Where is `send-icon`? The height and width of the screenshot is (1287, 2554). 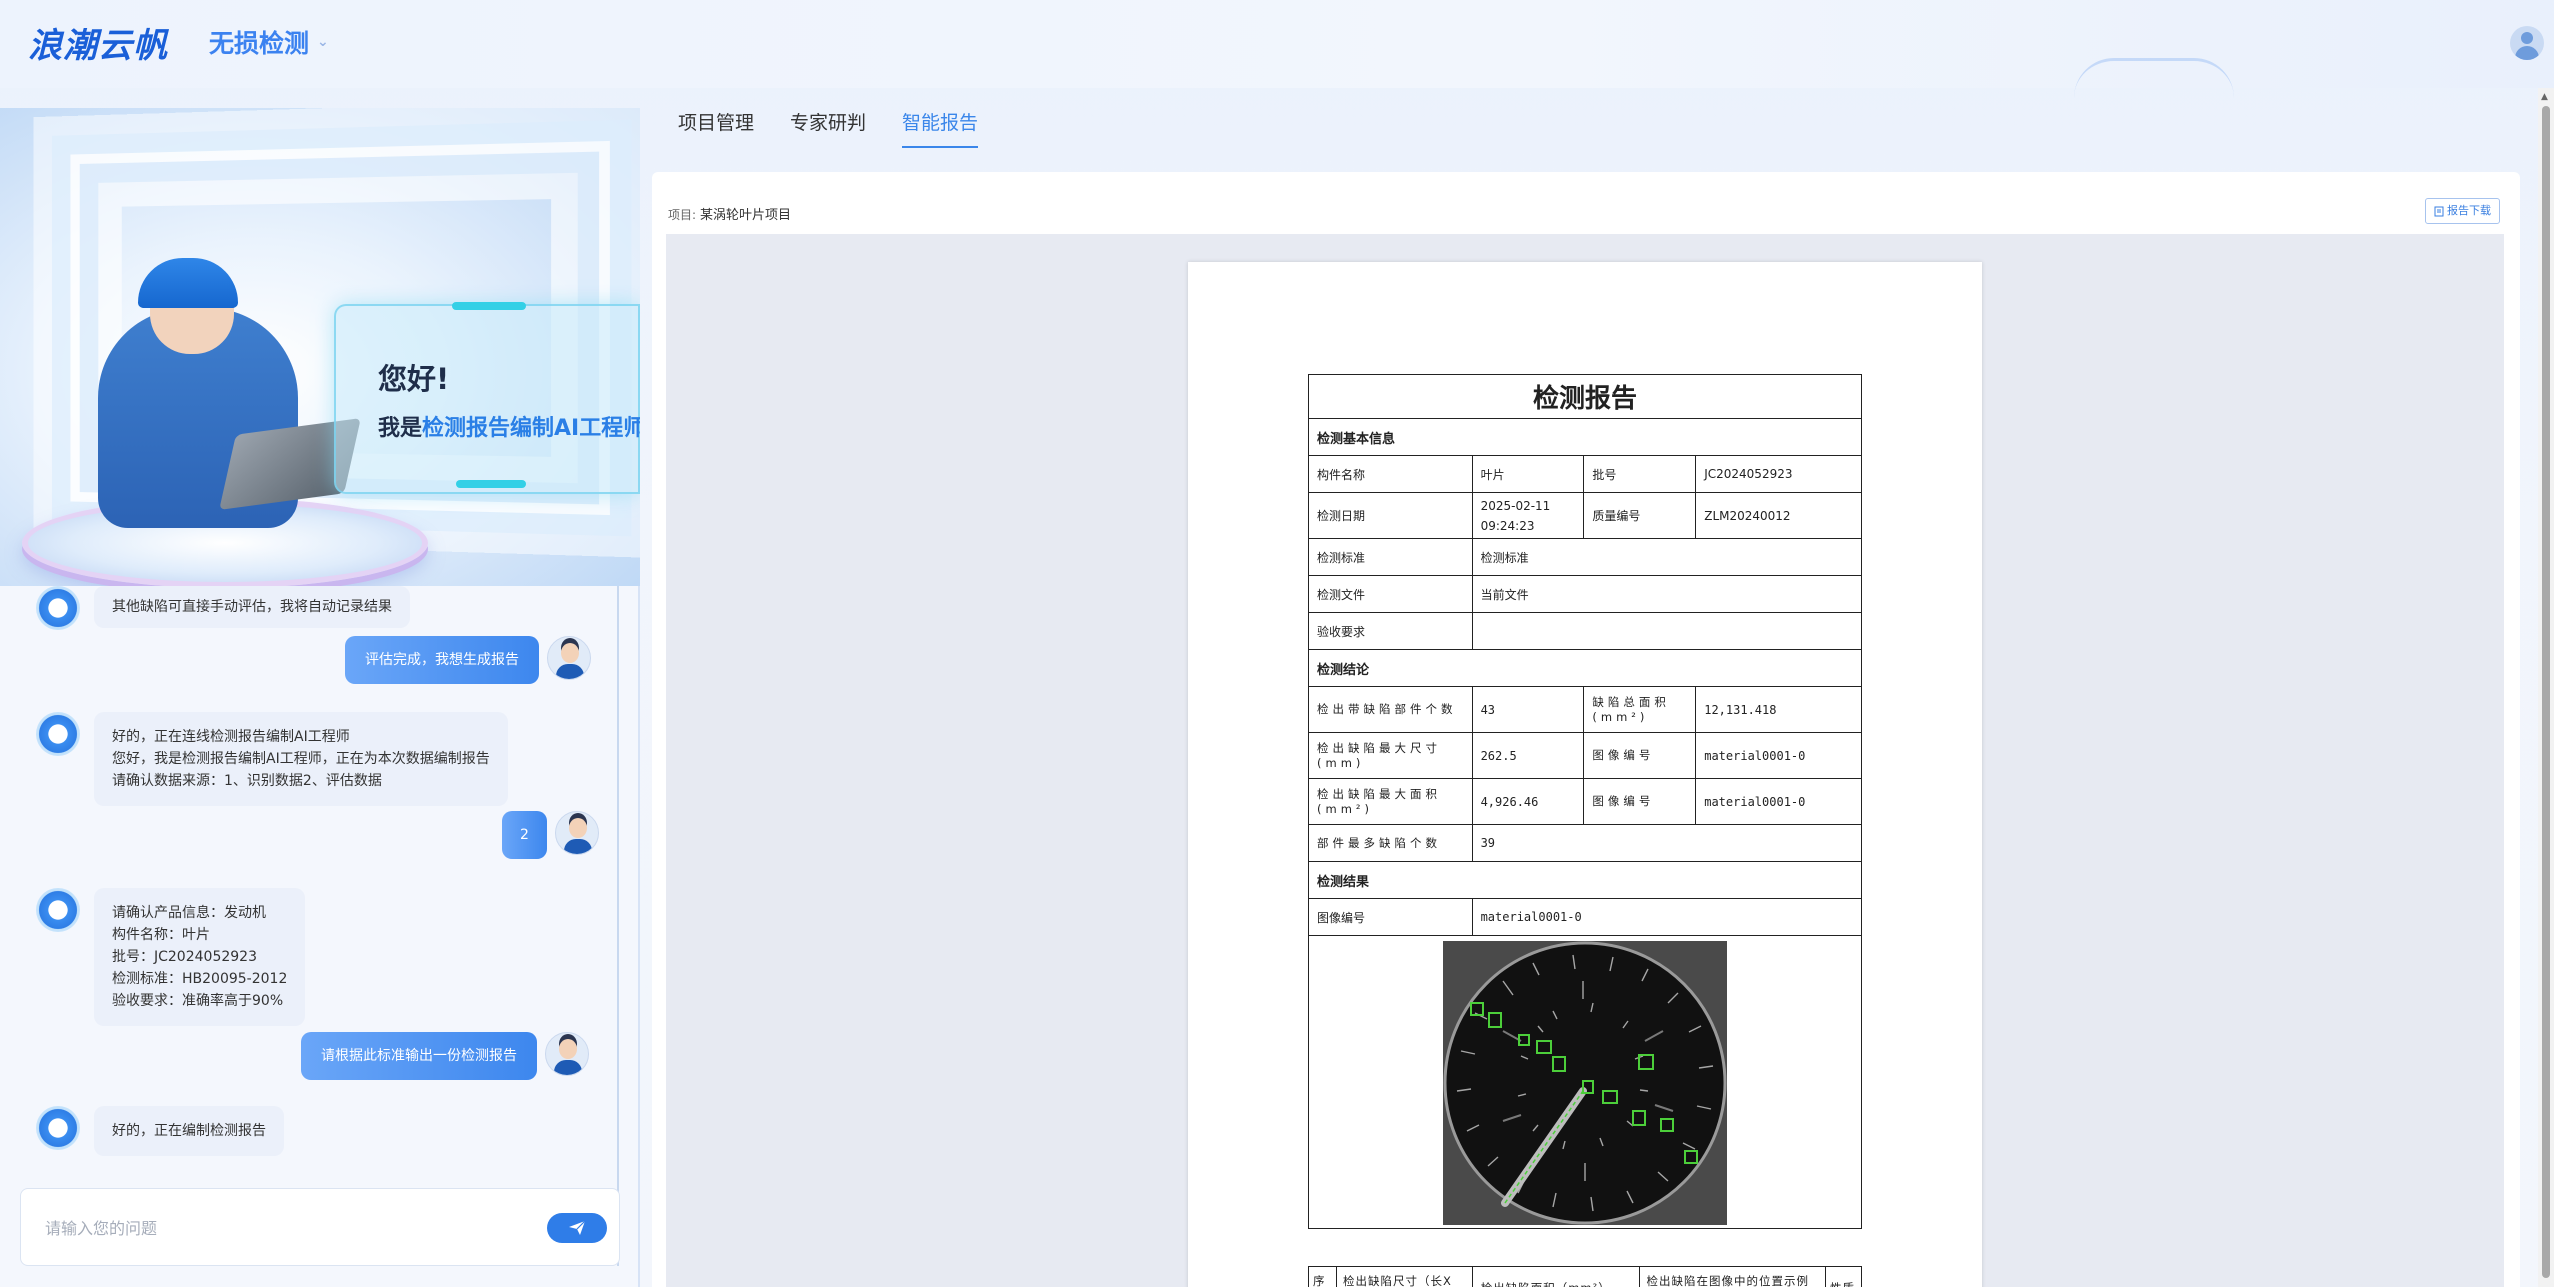 send-icon is located at coordinates (577, 1227).